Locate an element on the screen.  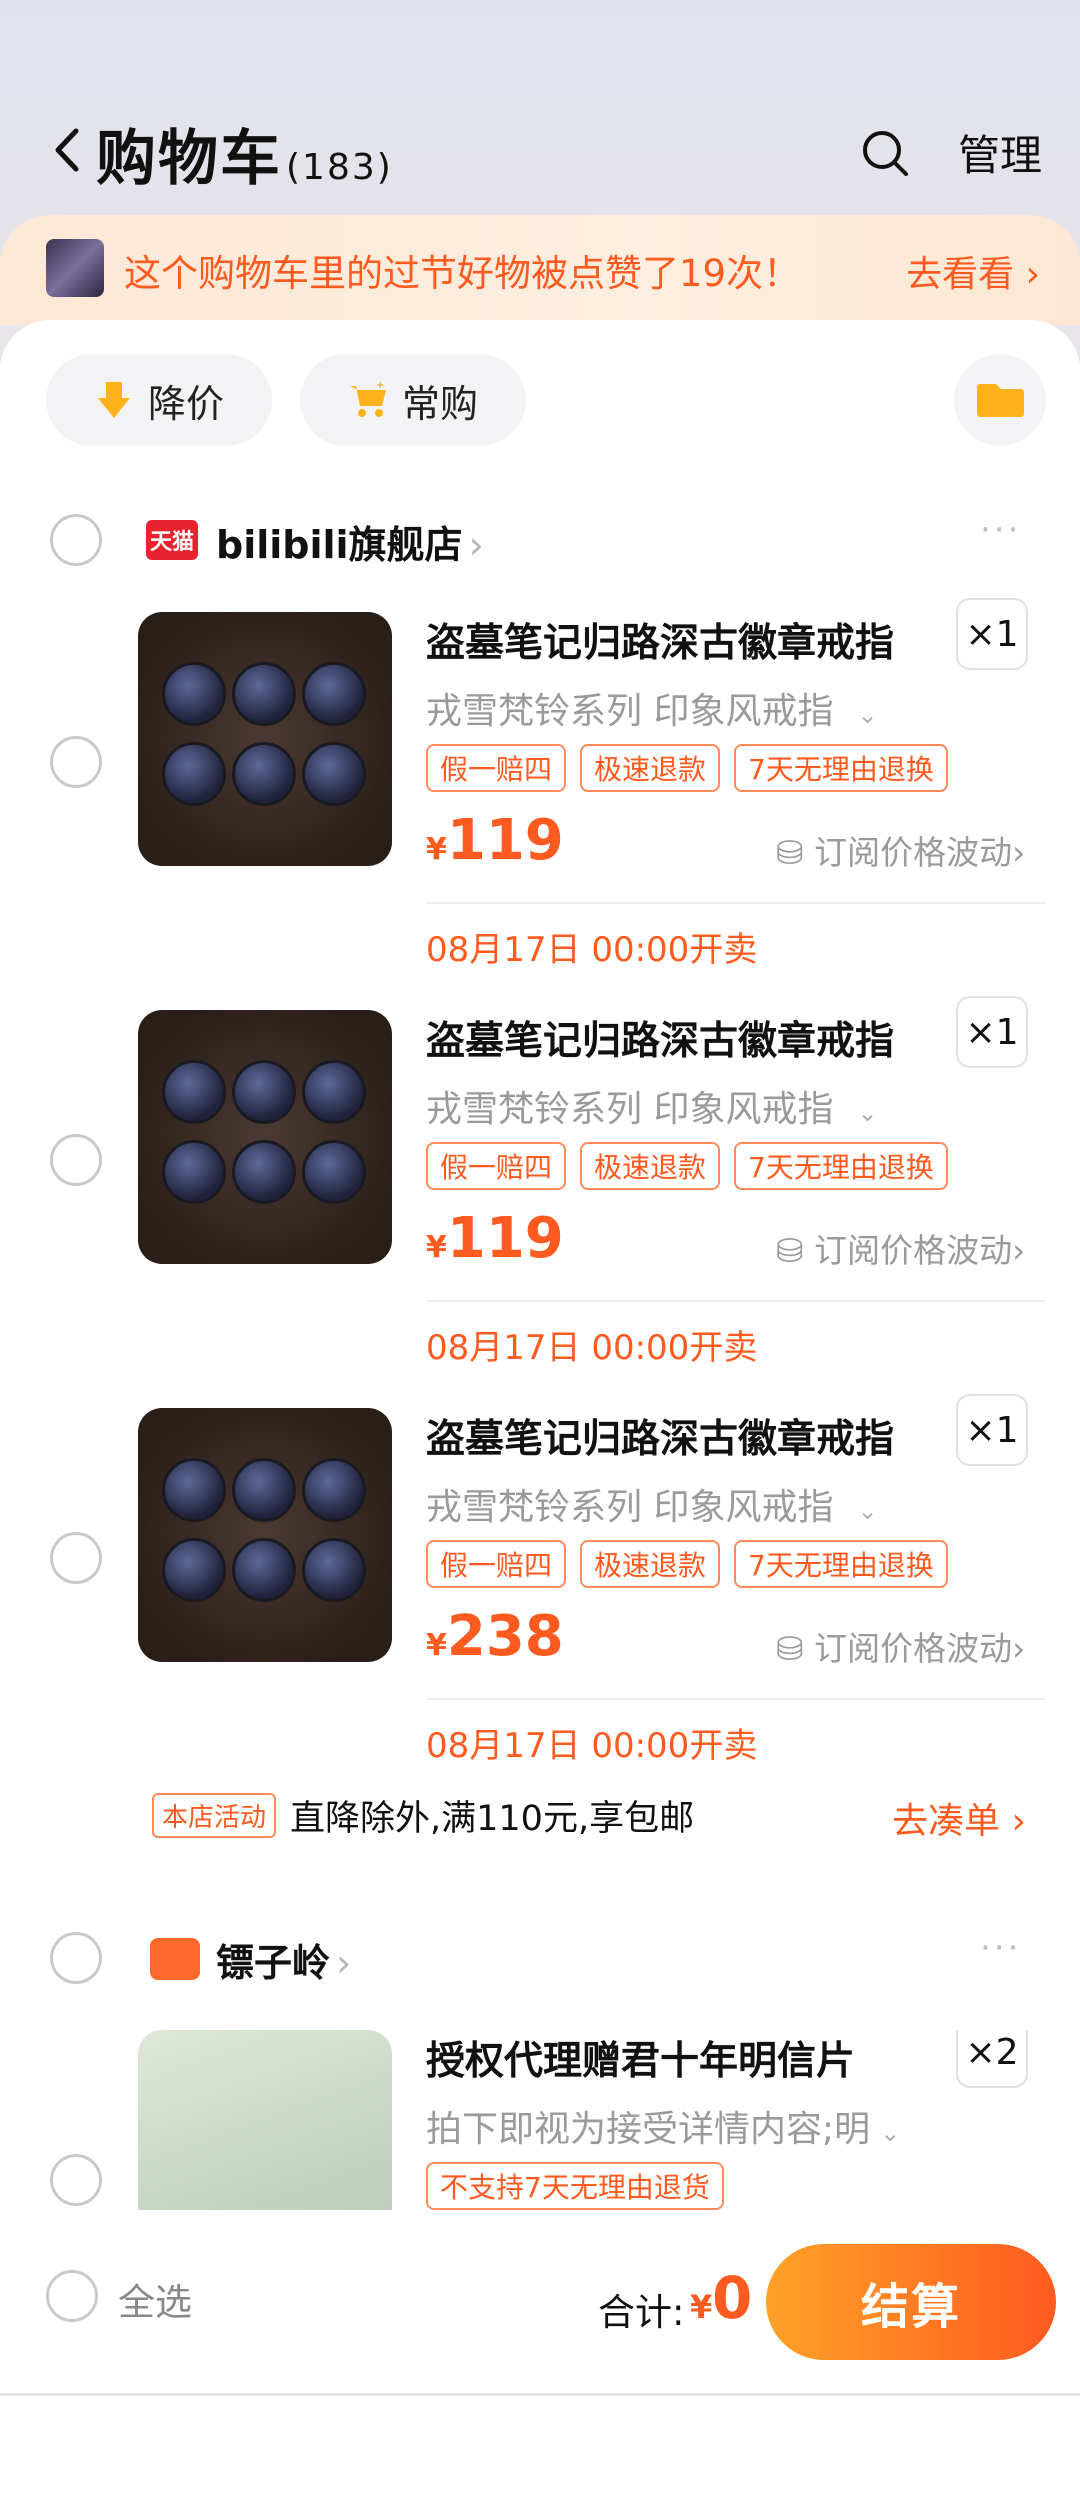
product-price: ¥119 is located at coordinates (495, 840).